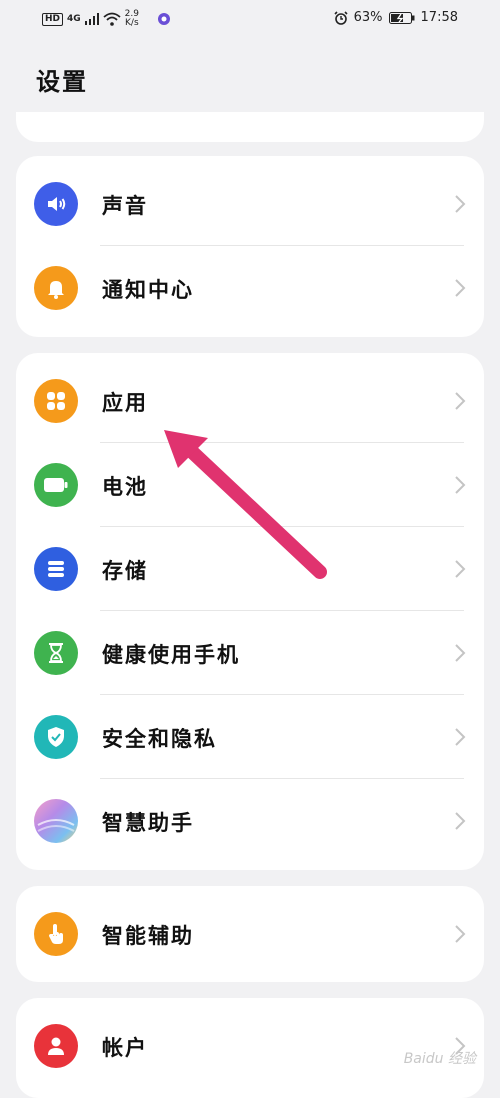 The image size is (500, 1098). What do you see at coordinates (250, 127) in the screenshot?
I see `settings-card-partial` at bounding box center [250, 127].